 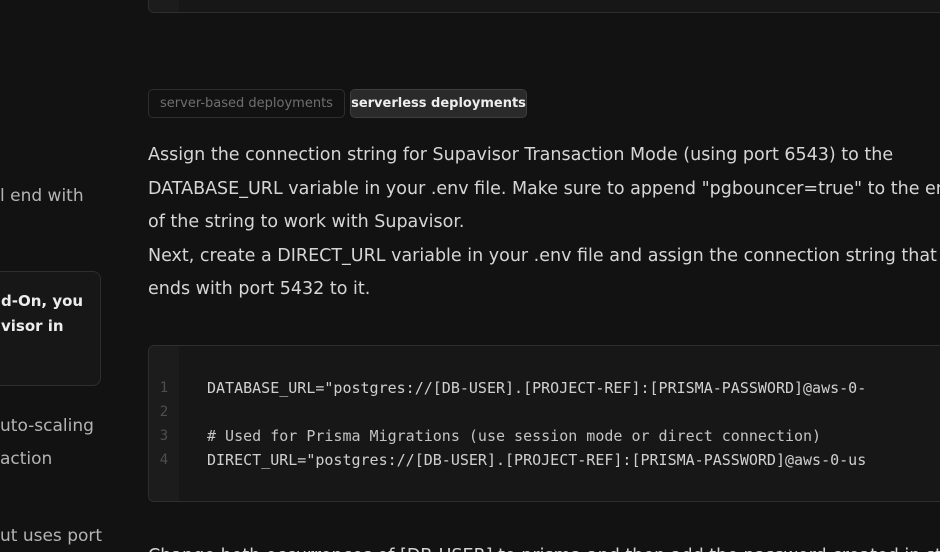 What do you see at coordinates (32, 326) in the screenshot?
I see `left-card-line: visor in` at bounding box center [32, 326].